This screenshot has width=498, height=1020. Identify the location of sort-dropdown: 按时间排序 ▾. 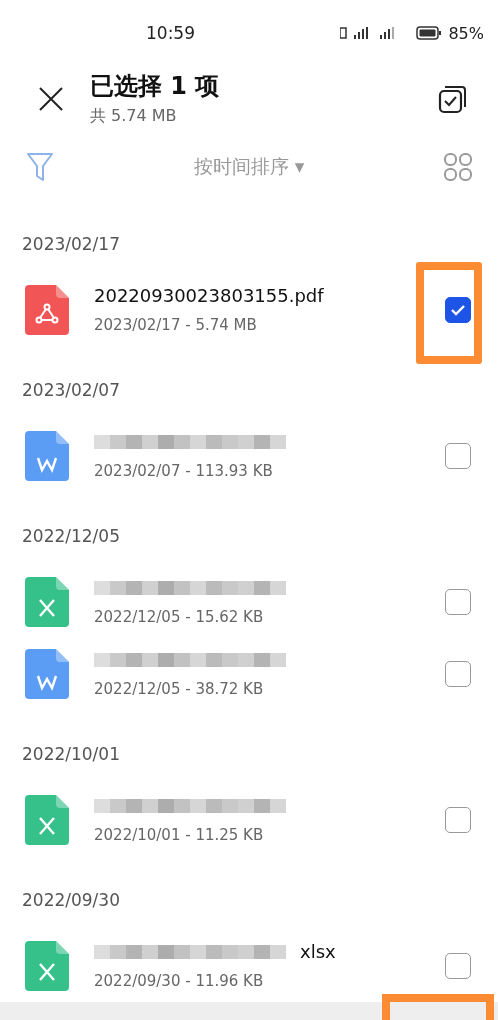
(249, 166).